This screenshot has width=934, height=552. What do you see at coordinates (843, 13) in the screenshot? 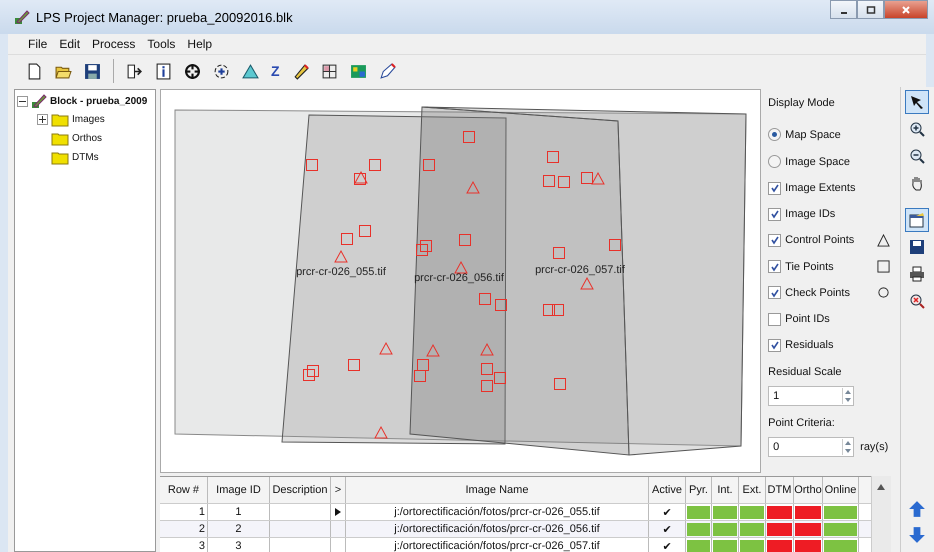
I see `minimize-icon` at bounding box center [843, 13].